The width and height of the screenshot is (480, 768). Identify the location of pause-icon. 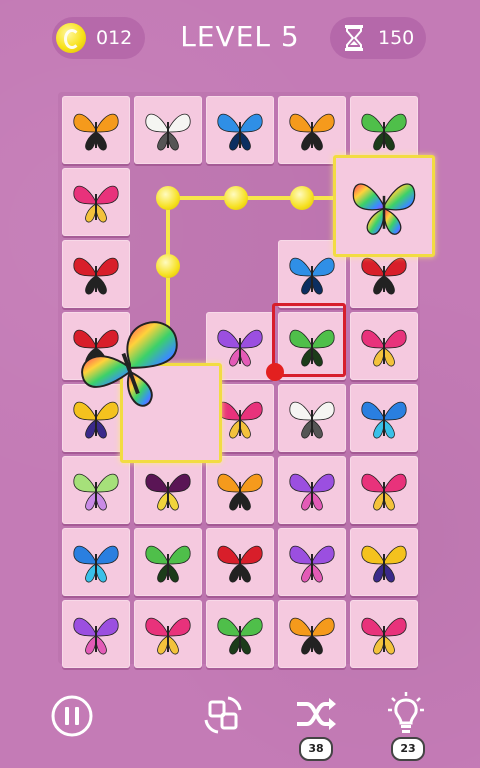
(72, 716).